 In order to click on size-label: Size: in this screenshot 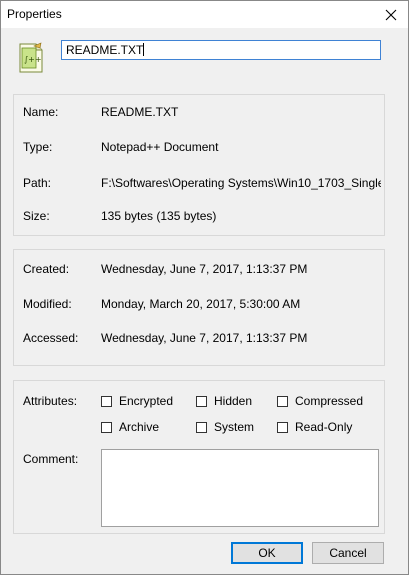, I will do `click(36, 216)`.